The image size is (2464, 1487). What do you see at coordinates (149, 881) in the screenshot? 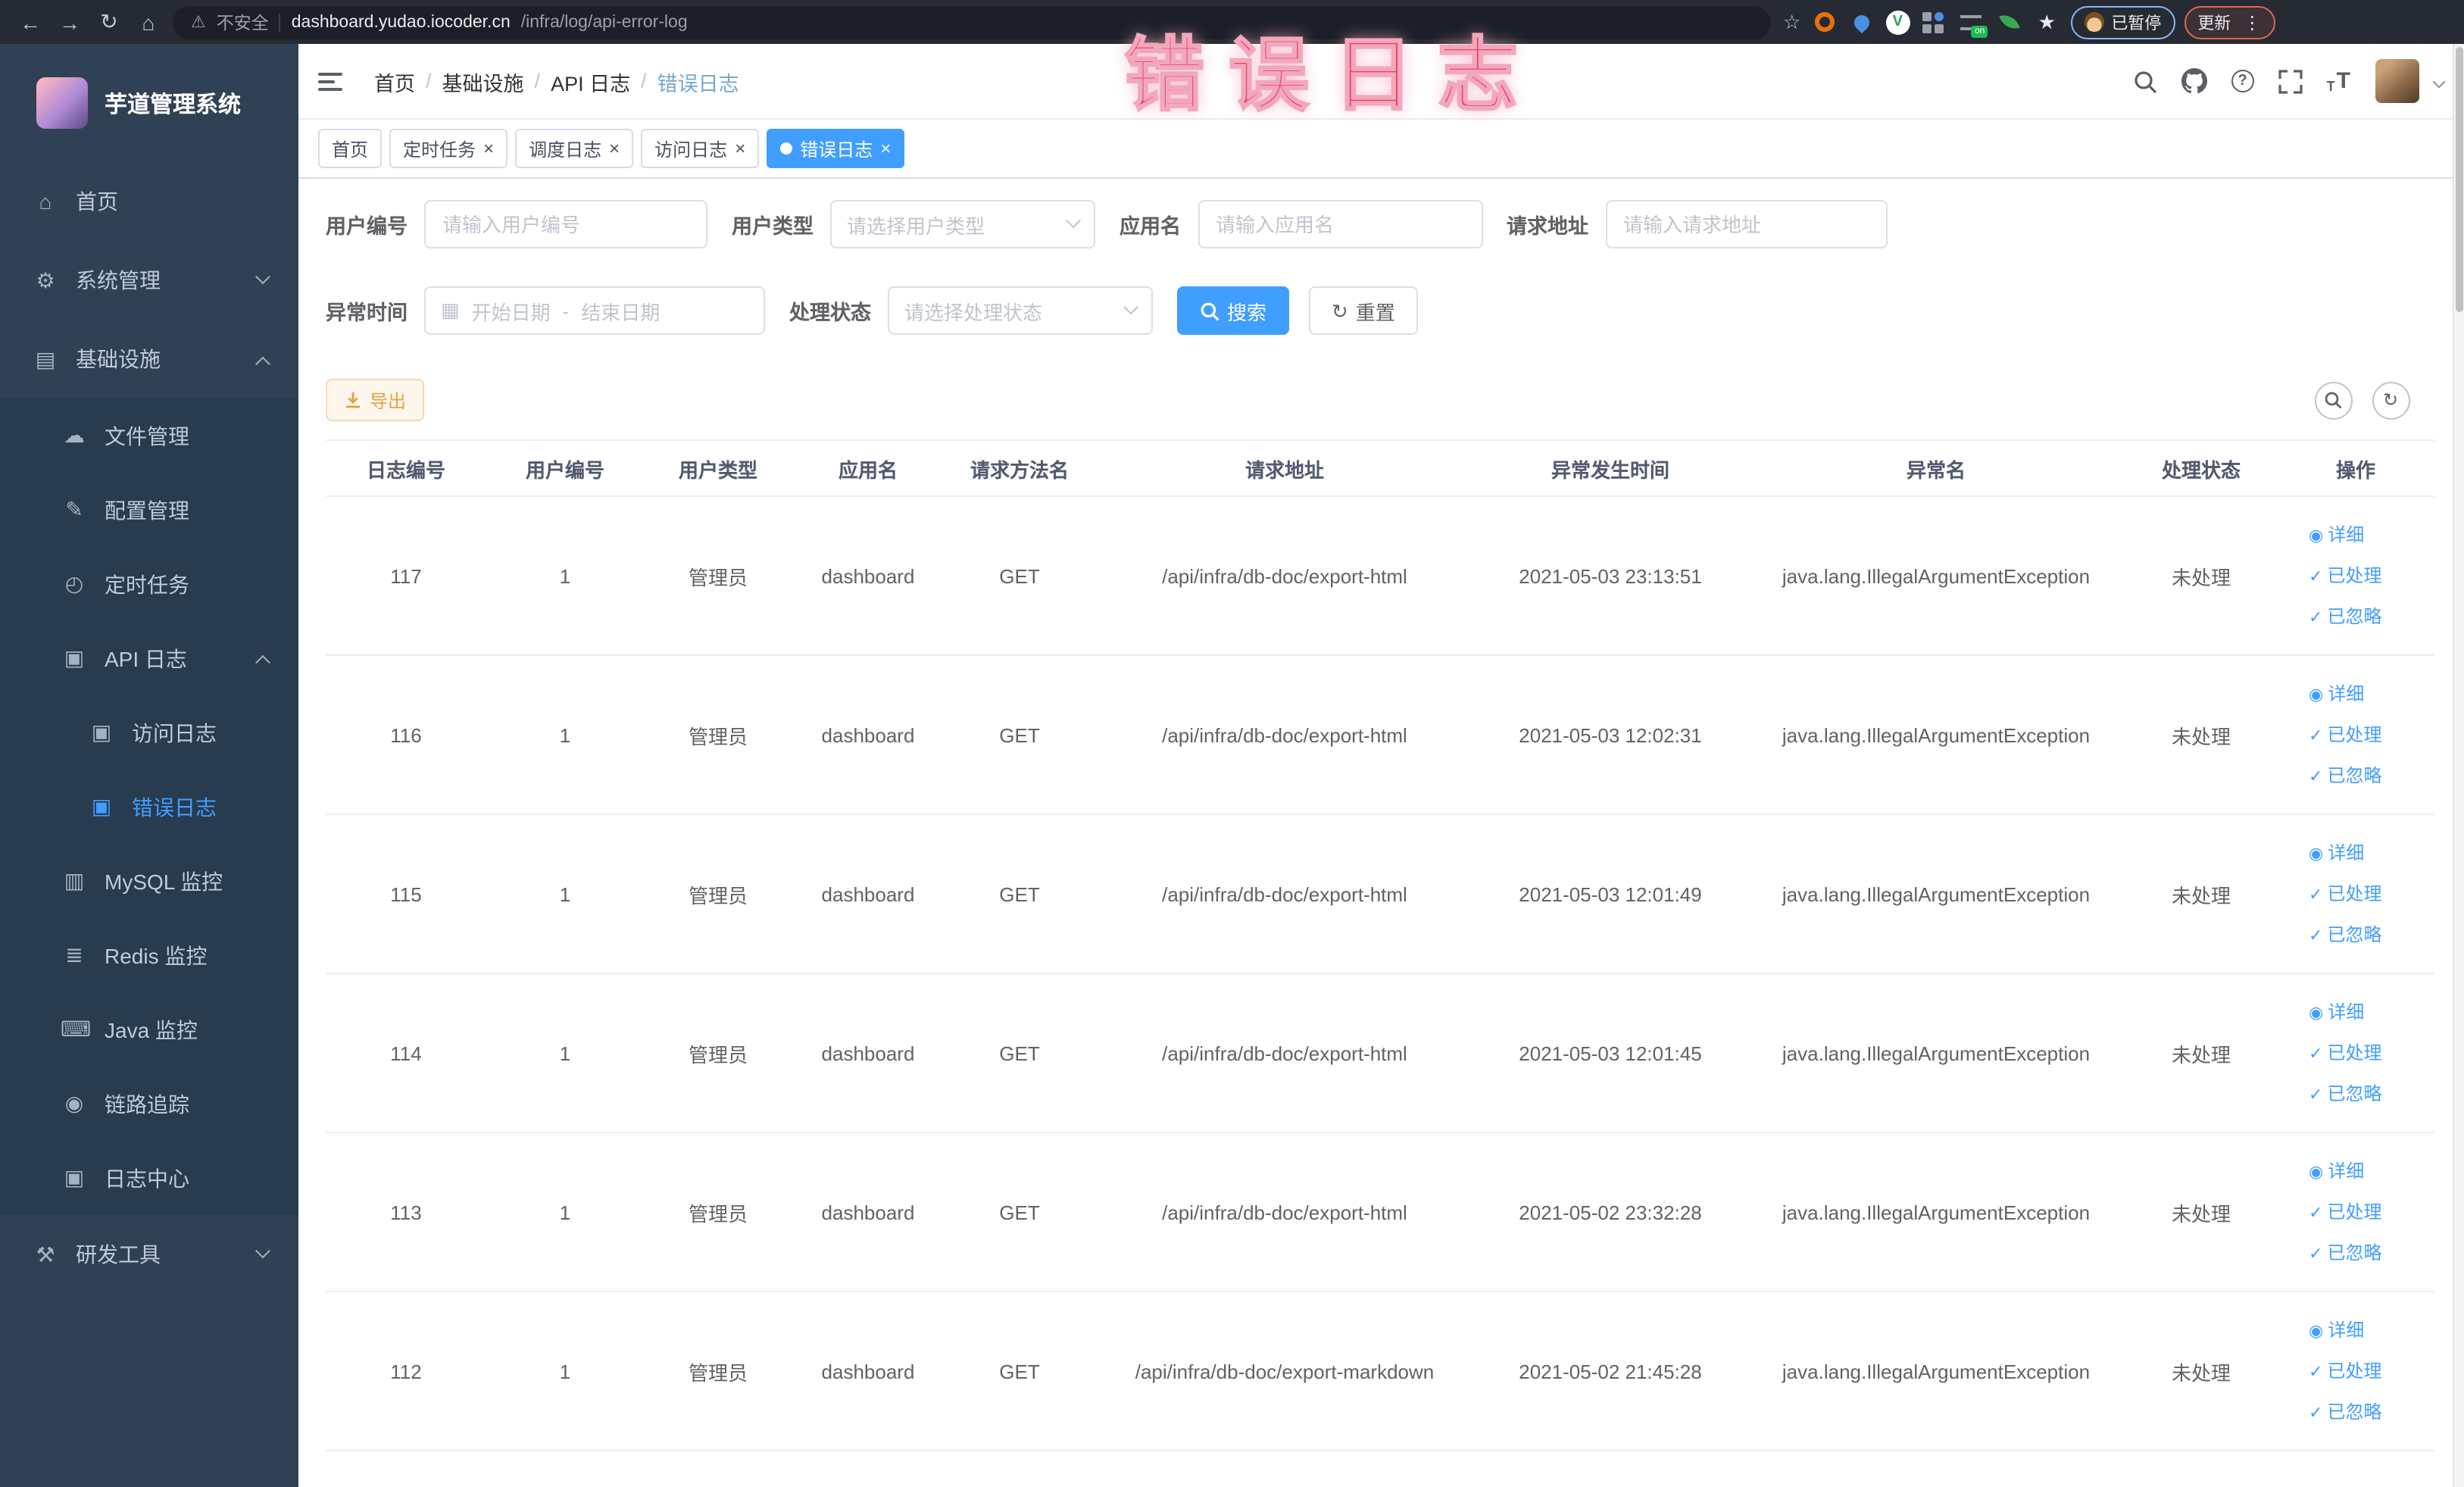
I see `sidebar-item-mysql: ▥ MySQL 监控` at bounding box center [149, 881].